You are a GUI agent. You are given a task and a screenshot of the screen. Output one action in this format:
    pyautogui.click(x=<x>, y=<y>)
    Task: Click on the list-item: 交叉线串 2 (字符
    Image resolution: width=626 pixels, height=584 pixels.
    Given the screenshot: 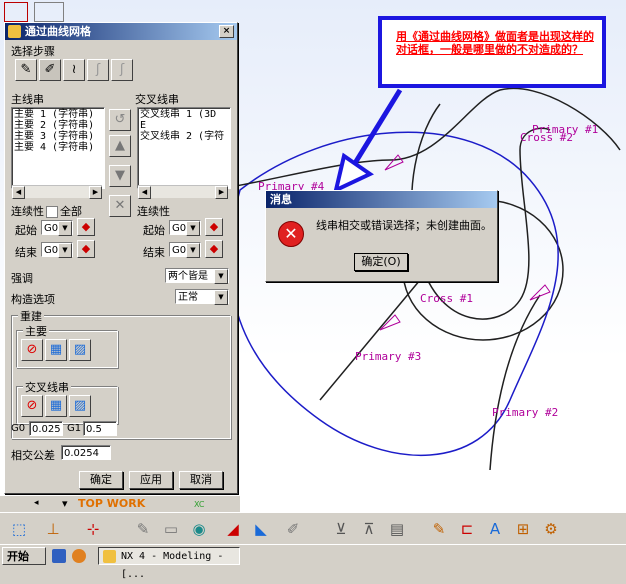 What is the action you would take?
    pyautogui.click(x=184, y=136)
    